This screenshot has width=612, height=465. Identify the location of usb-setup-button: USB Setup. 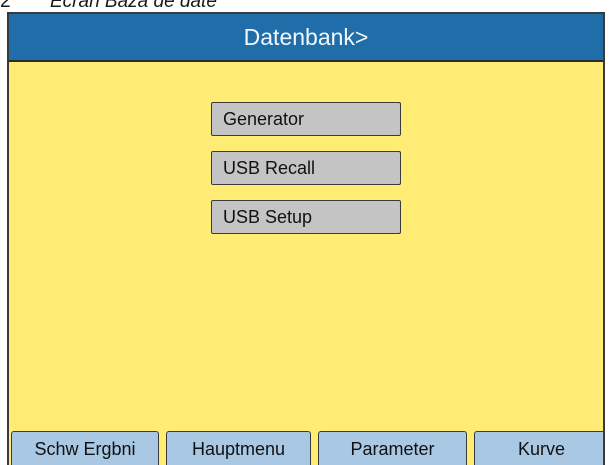
(306, 217).